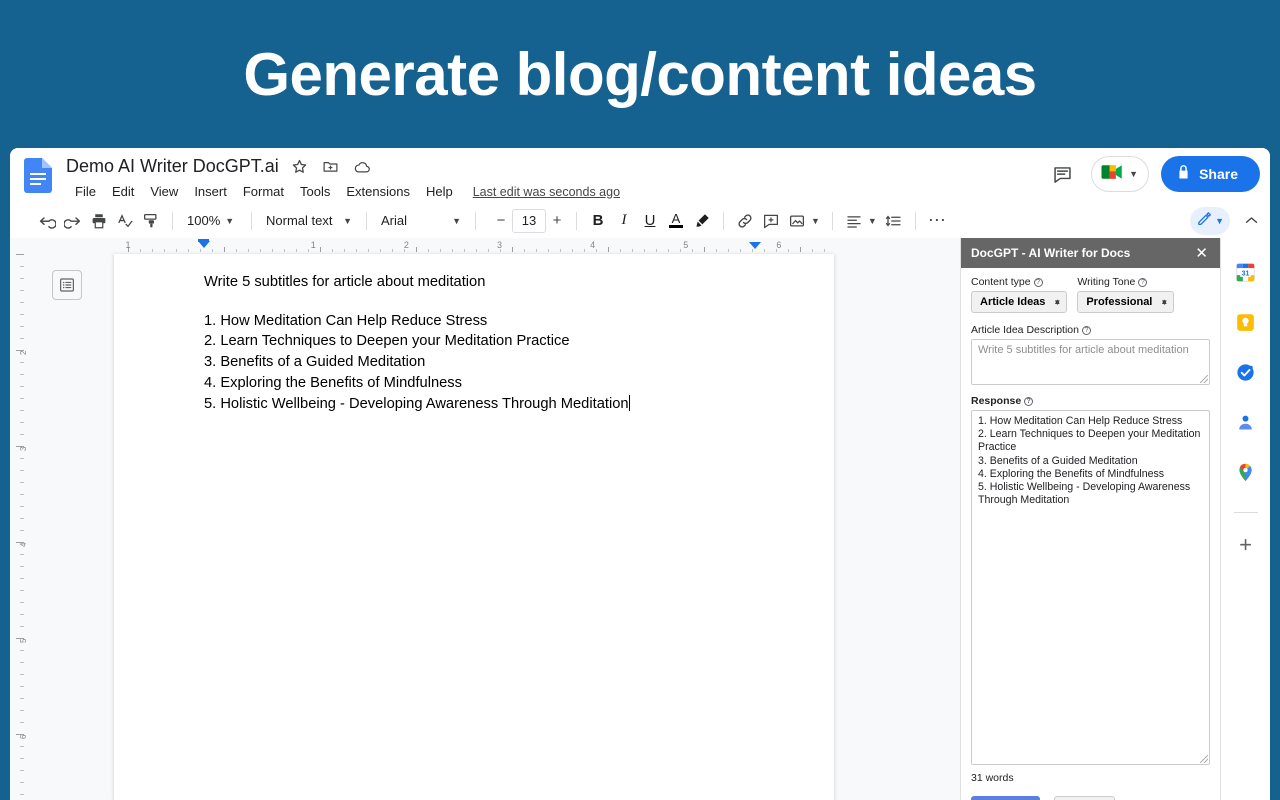 The height and width of the screenshot is (800, 1280). What do you see at coordinates (99, 221) in the screenshot?
I see `print-icon` at bounding box center [99, 221].